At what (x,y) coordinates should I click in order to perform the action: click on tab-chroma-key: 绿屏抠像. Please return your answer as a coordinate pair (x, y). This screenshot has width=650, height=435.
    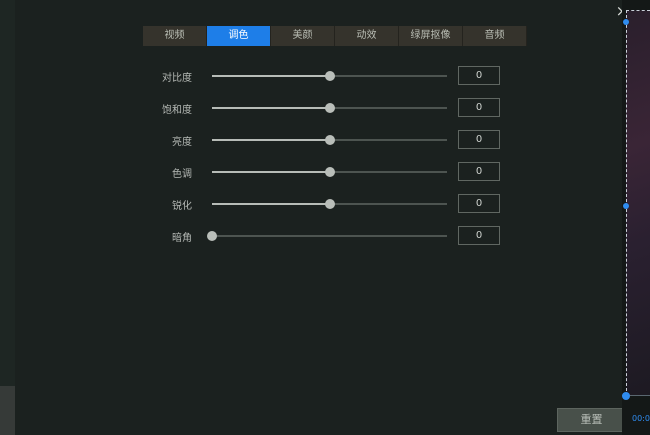
    Looking at the image, I should click on (431, 36).